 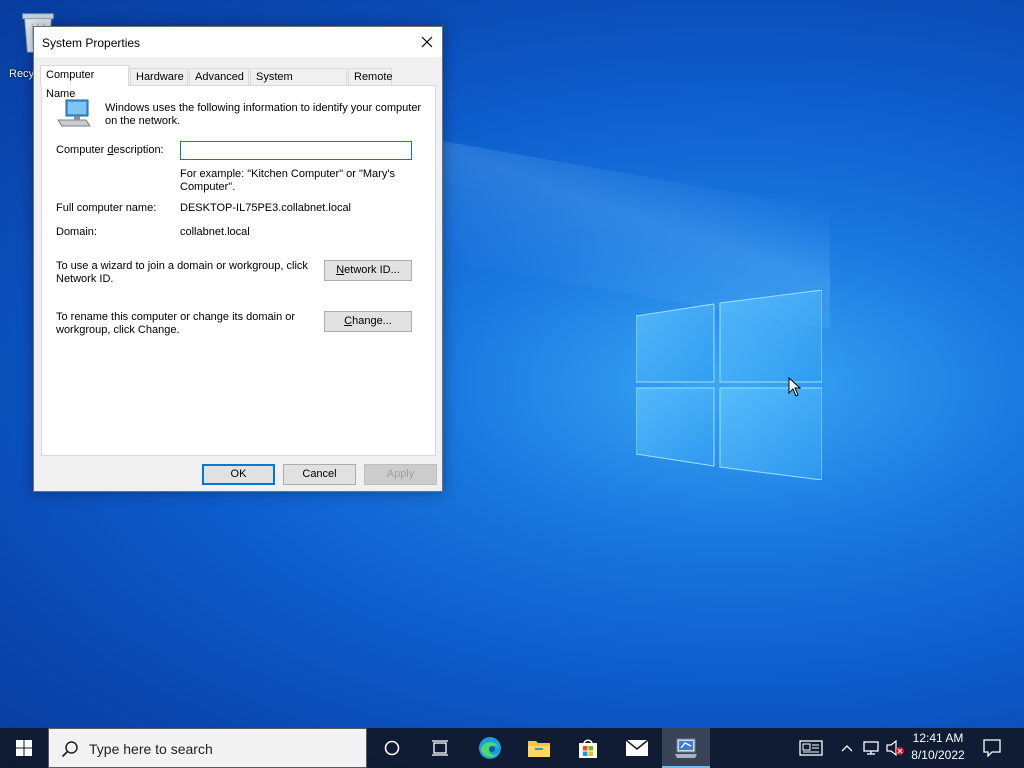 I want to click on full-name-label: Full computer name:, so click(x=106, y=208).